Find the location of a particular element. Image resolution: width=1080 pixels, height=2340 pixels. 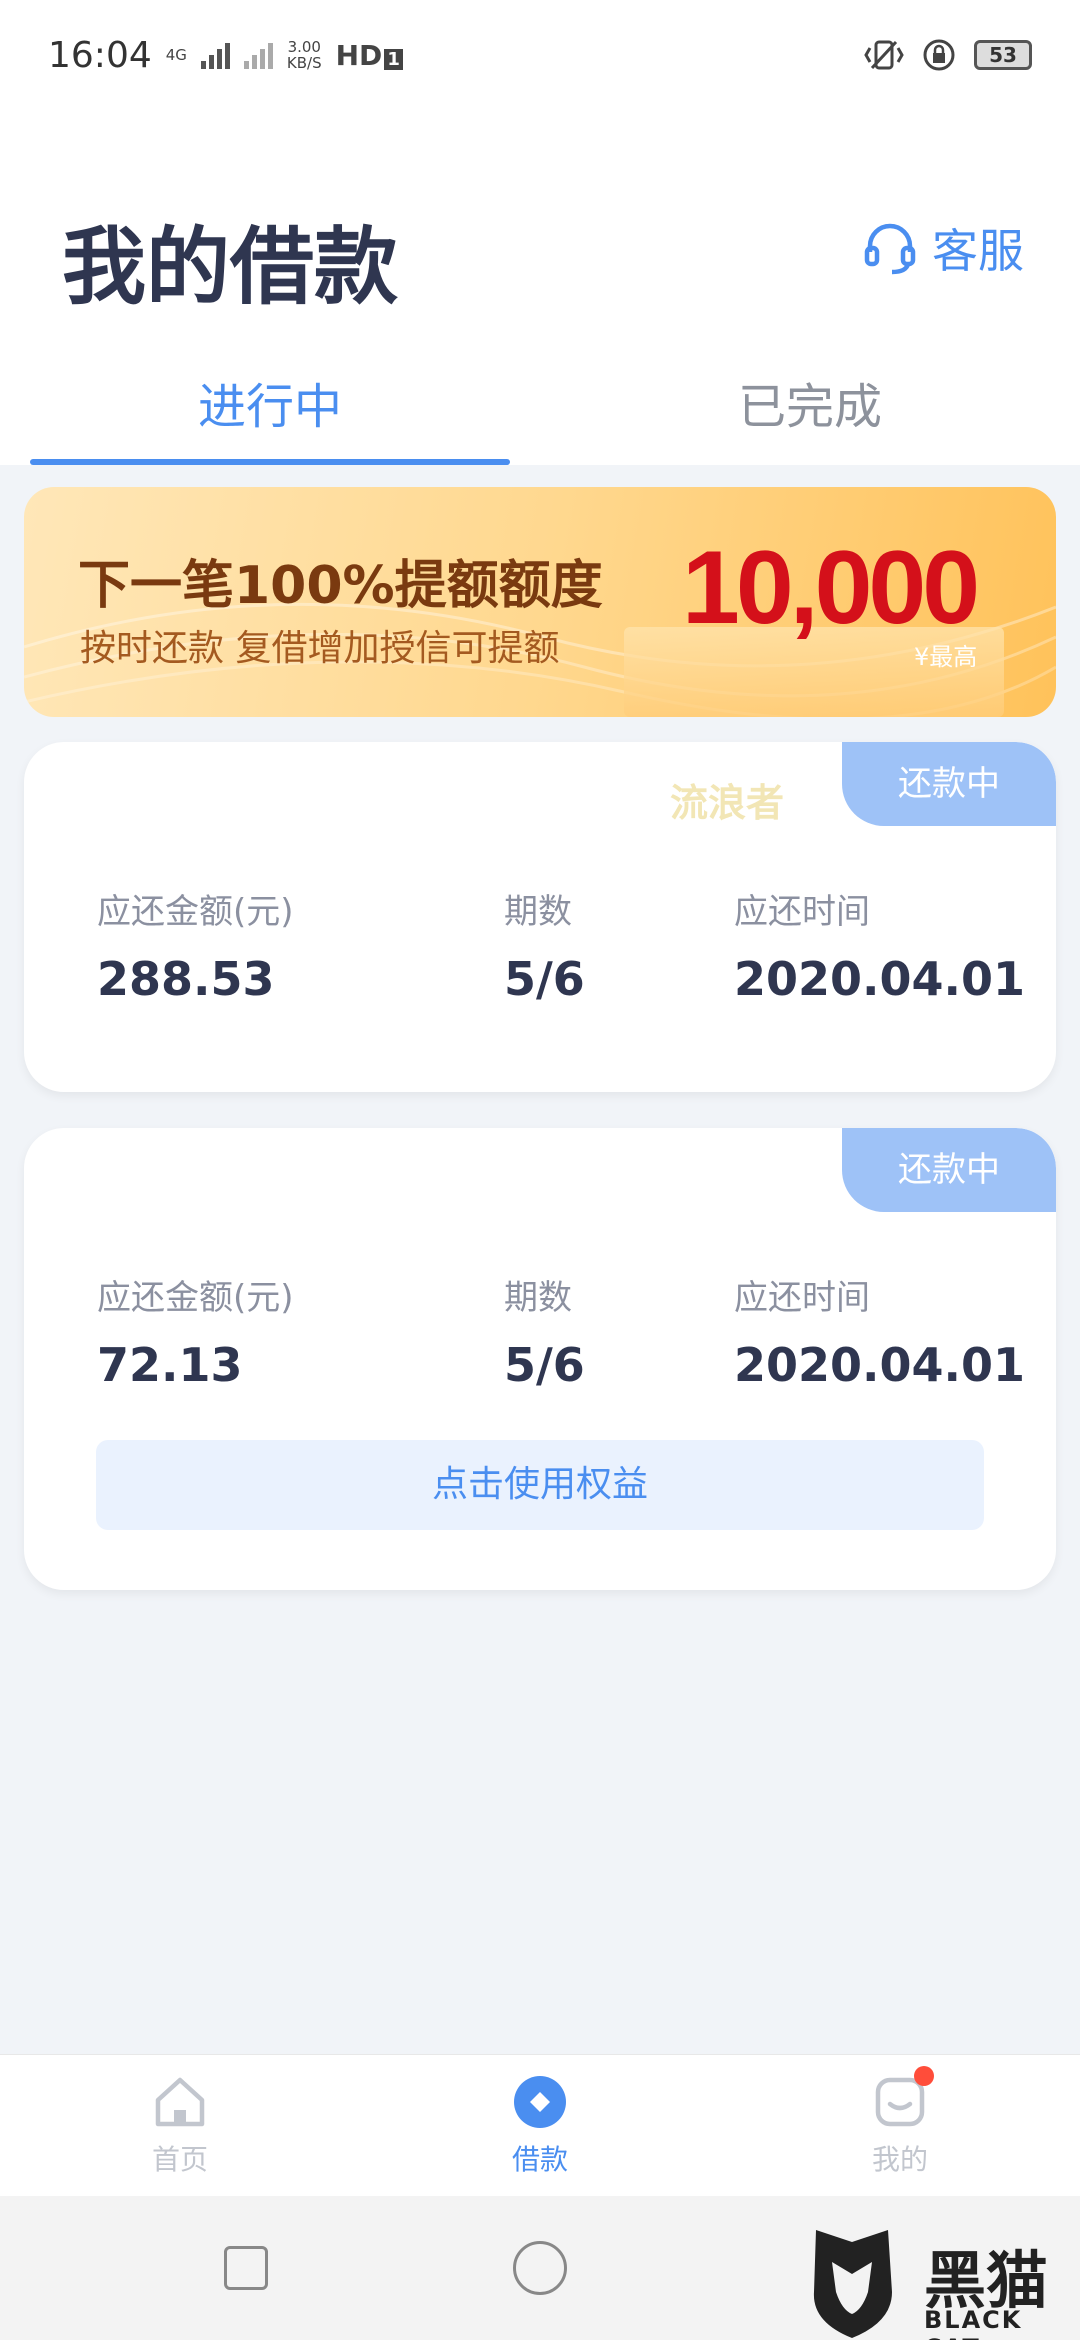

notification-dot is located at coordinates (924, 2076).